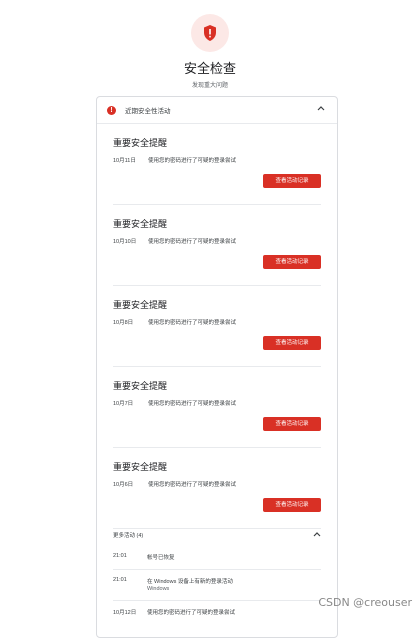  What do you see at coordinates (217, 407) in the screenshot?
I see `alert-item: 重要安全提醒 10月7日 使用您的密码进行了可疑的登录尝试 查看活动记录` at bounding box center [217, 407].